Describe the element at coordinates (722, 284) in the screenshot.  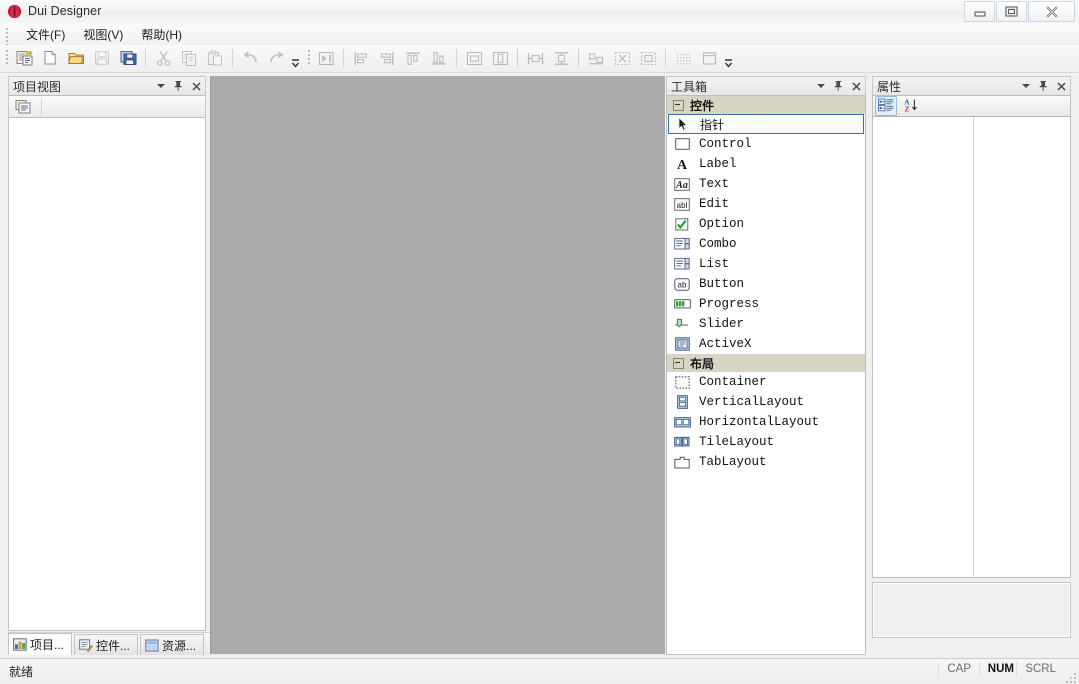
I see `toolbox-item-button-label: Button` at that location.